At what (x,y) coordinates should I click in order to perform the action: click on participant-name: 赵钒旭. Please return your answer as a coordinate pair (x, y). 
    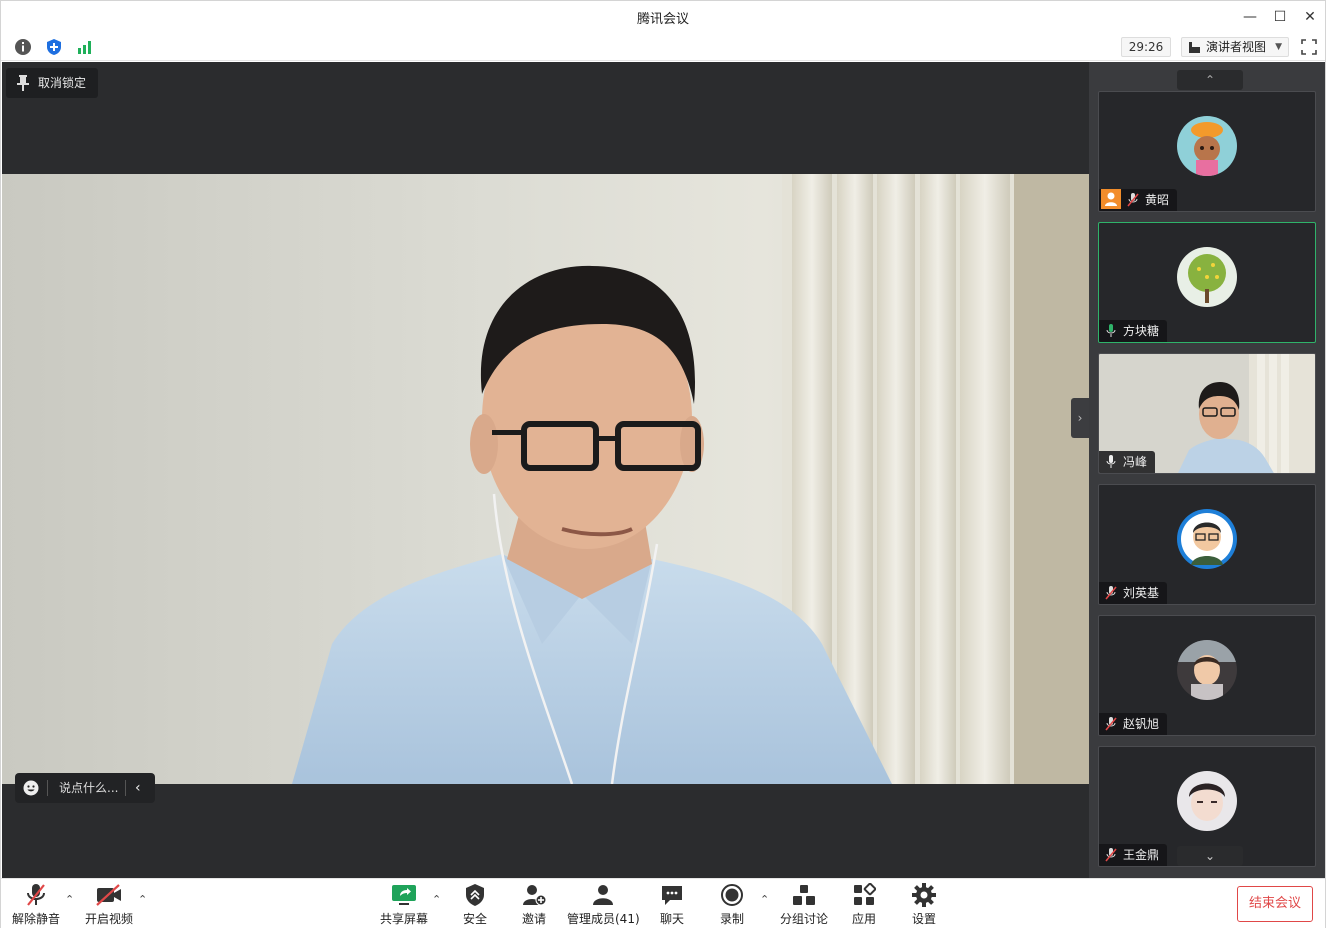
    Looking at the image, I should click on (1141, 724).